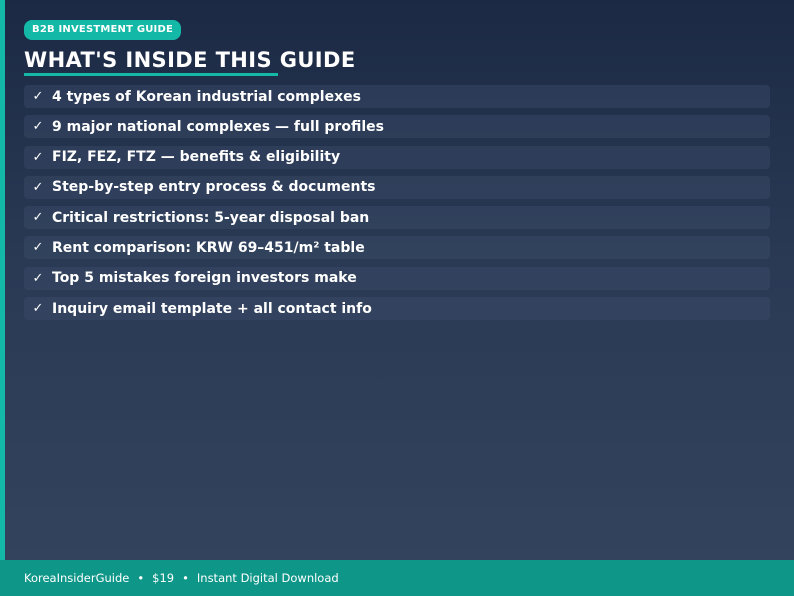 The width and height of the screenshot is (794, 596). Describe the element at coordinates (77, 578) in the screenshot. I see `footer-brand: KoreaInsiderGuide` at that location.